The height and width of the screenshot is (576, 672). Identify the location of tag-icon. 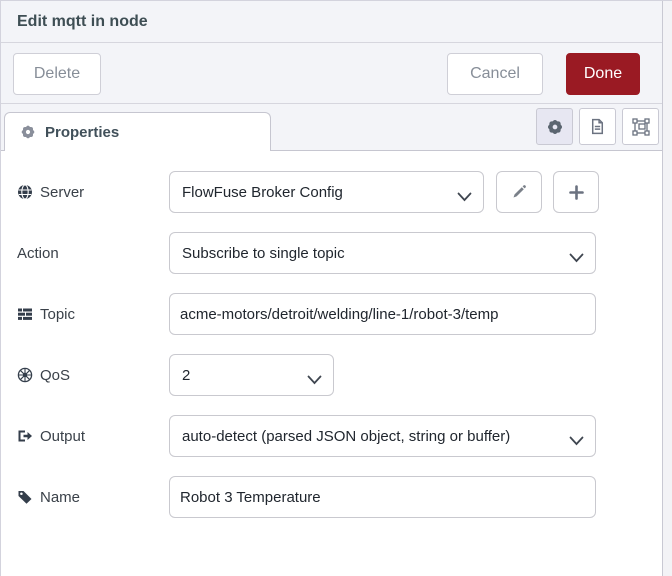
(25, 497).